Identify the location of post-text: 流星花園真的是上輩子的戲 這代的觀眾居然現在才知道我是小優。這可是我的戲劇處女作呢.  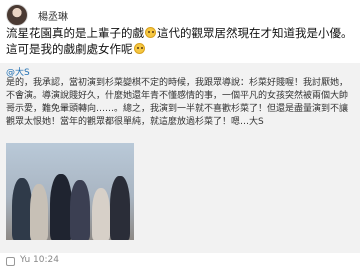
(181, 41).